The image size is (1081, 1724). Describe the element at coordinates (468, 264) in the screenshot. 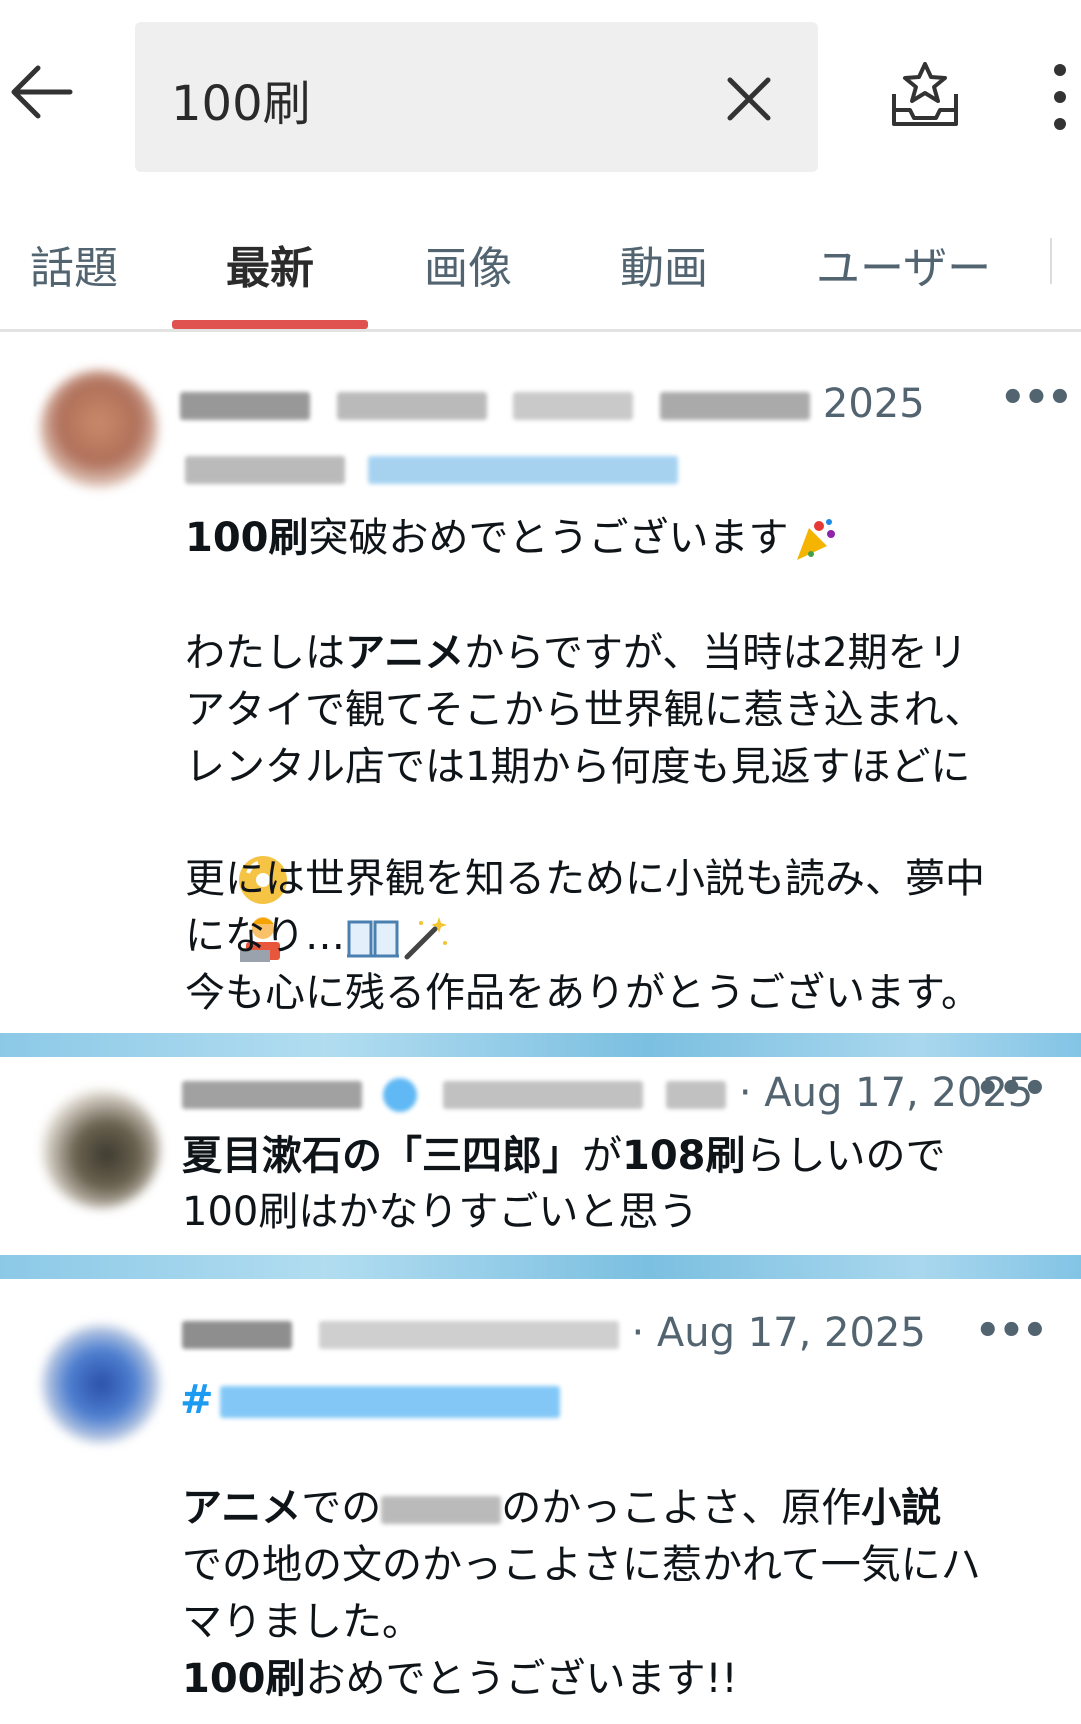

I see `tab-images: 画像` at that location.